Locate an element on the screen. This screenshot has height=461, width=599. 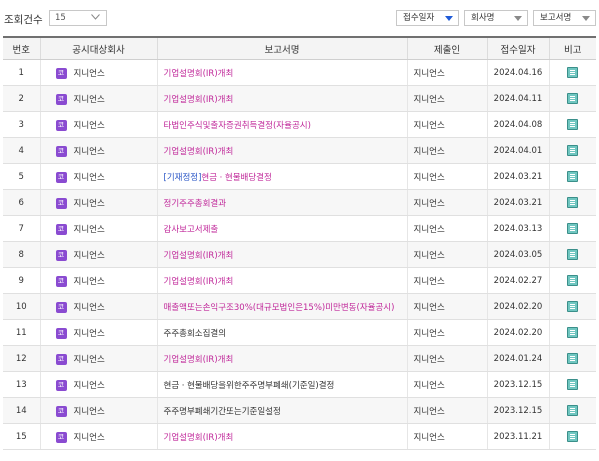
sort-date-select: 접수일자 is located at coordinates (427, 18).